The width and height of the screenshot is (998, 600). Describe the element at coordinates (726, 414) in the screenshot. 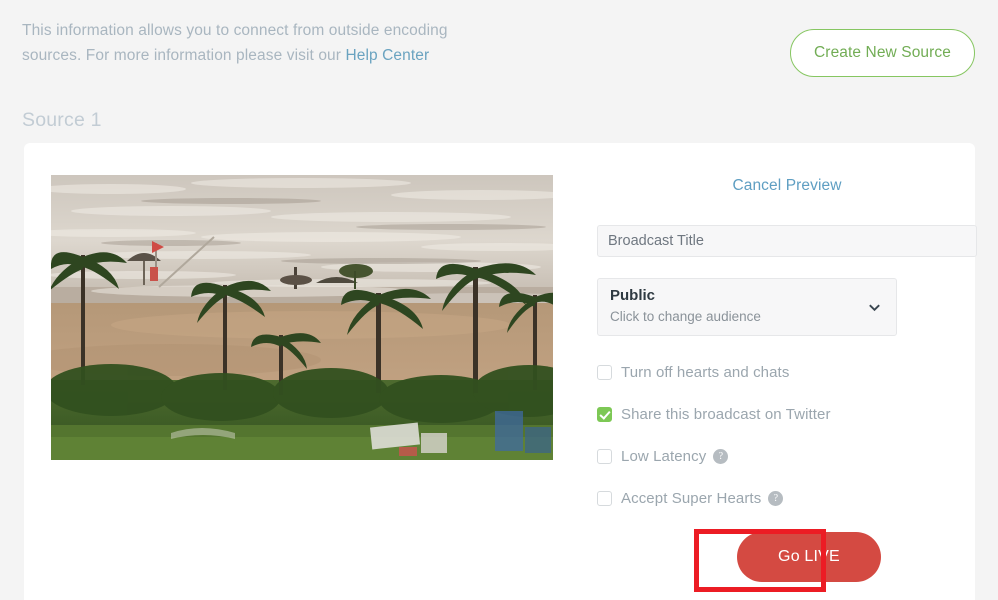

I see `checkbox-label-share-twitter: Share this broadcast on Twitter` at that location.